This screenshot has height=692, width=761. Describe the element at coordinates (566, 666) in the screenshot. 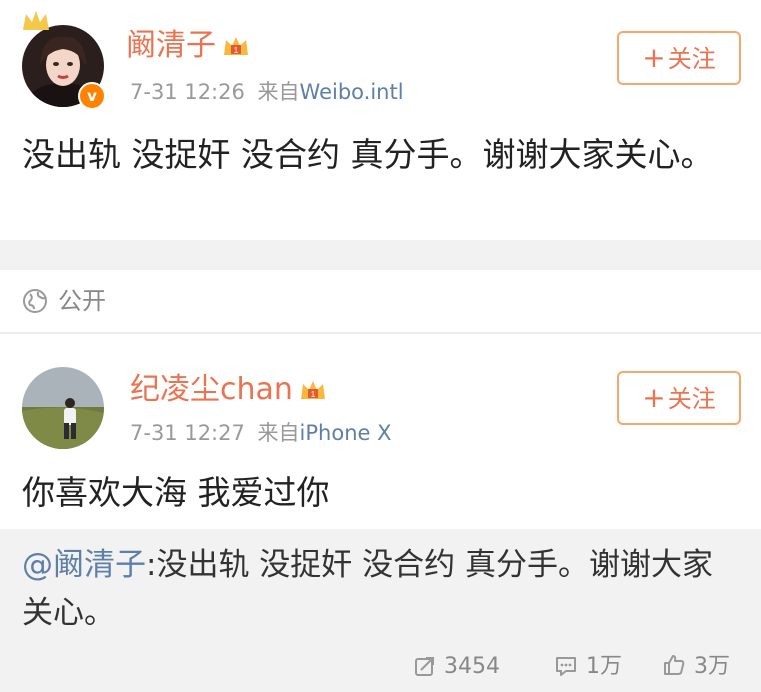

I see `comment-icon` at that location.